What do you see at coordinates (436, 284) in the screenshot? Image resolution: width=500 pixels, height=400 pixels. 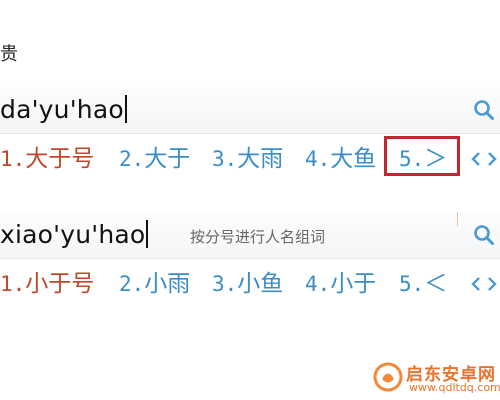 I see `candidate-text: ＜` at bounding box center [436, 284].